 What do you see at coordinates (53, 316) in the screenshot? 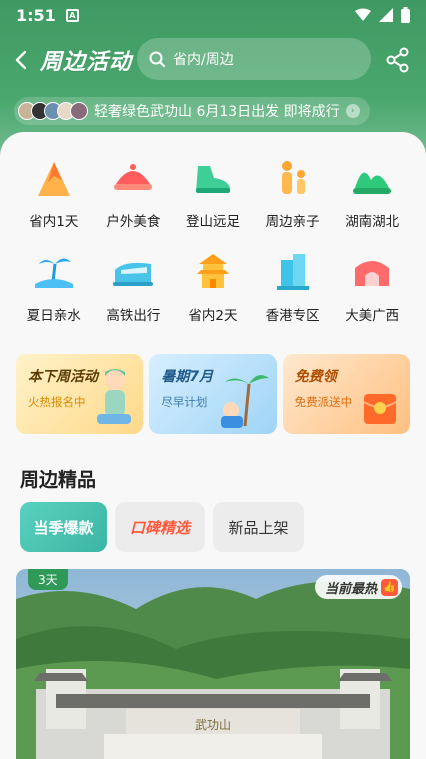
I see `category-label: 夏日亲水` at bounding box center [53, 316].